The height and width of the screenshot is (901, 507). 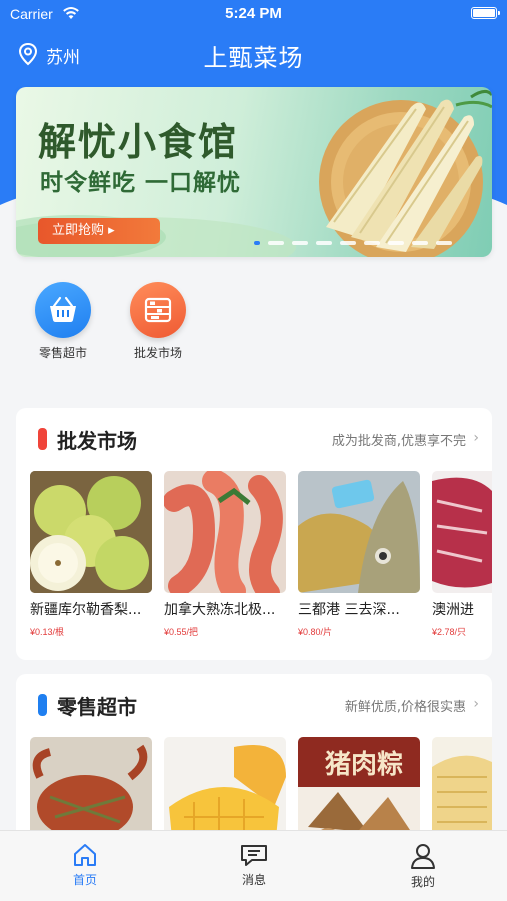 I want to click on page-title: 上甄菜场, so click(x=253, y=58).